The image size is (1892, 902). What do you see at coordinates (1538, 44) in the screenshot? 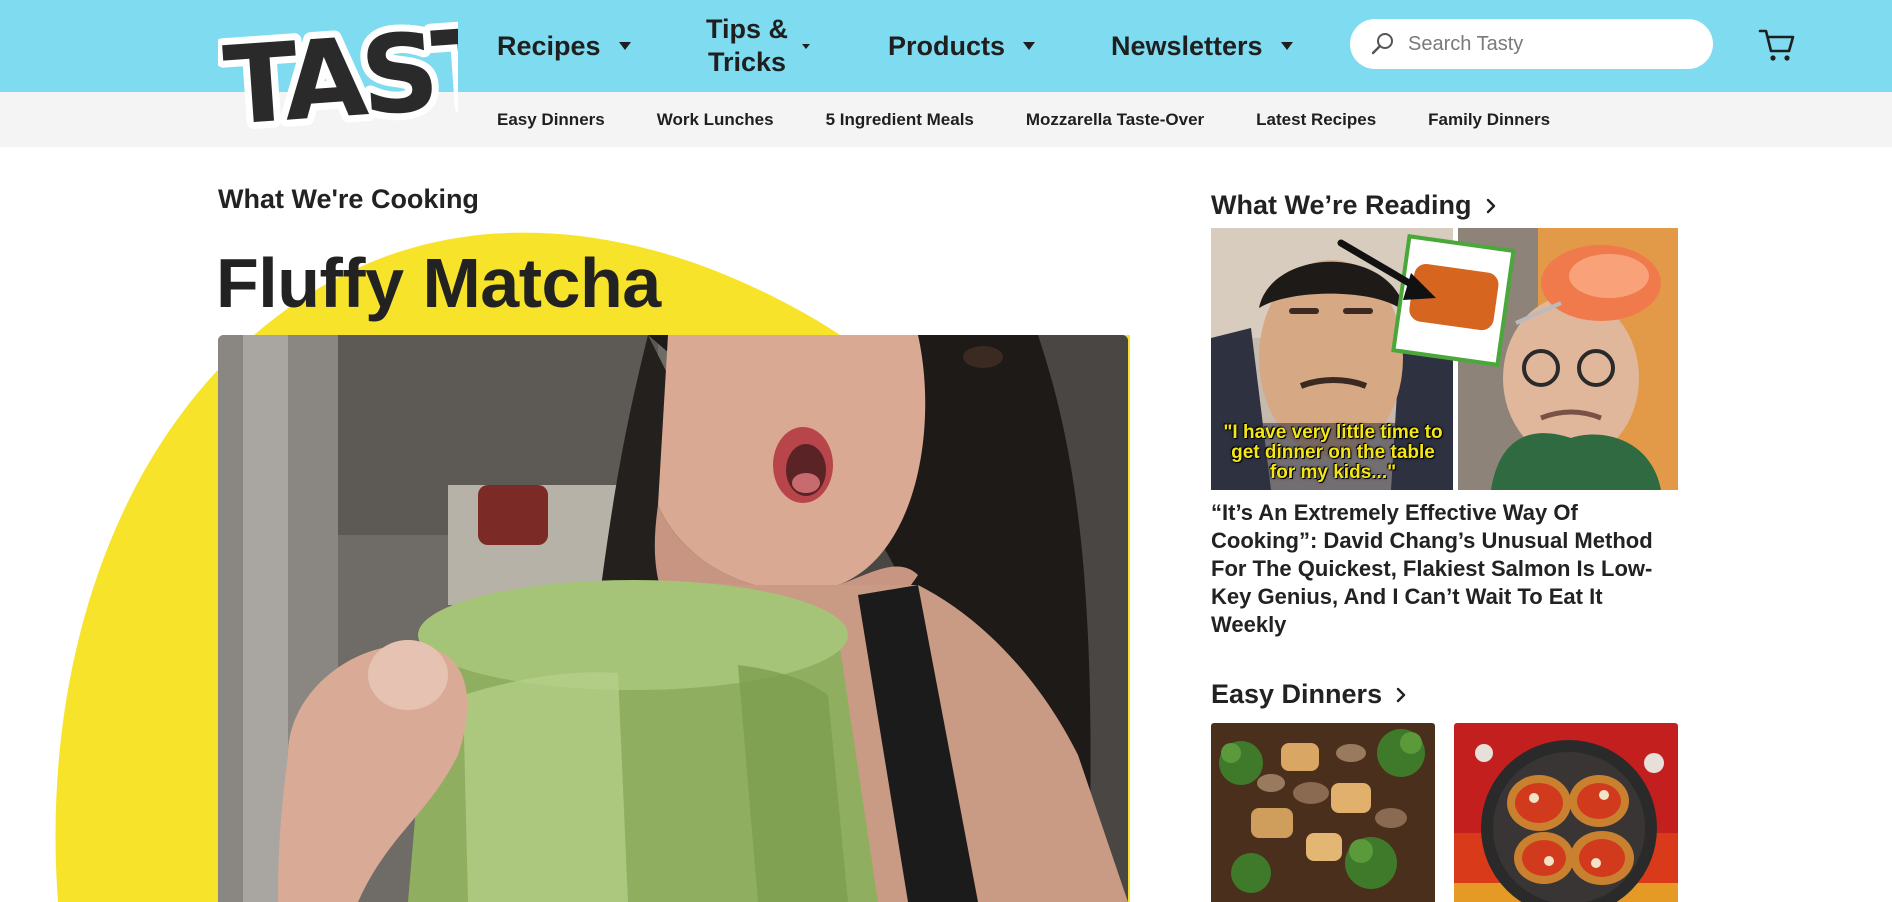
I see `search-input` at bounding box center [1538, 44].